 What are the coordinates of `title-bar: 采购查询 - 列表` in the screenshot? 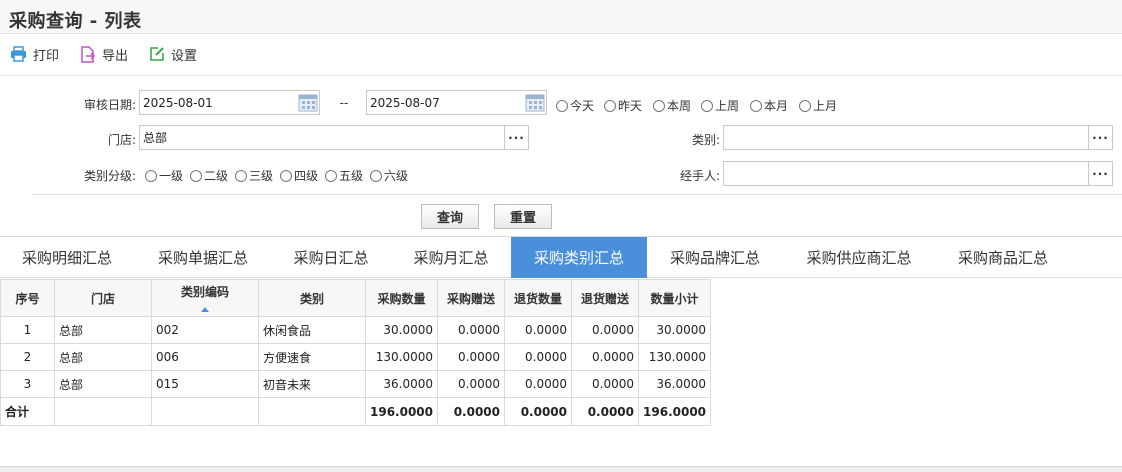 It's located at (561, 17).